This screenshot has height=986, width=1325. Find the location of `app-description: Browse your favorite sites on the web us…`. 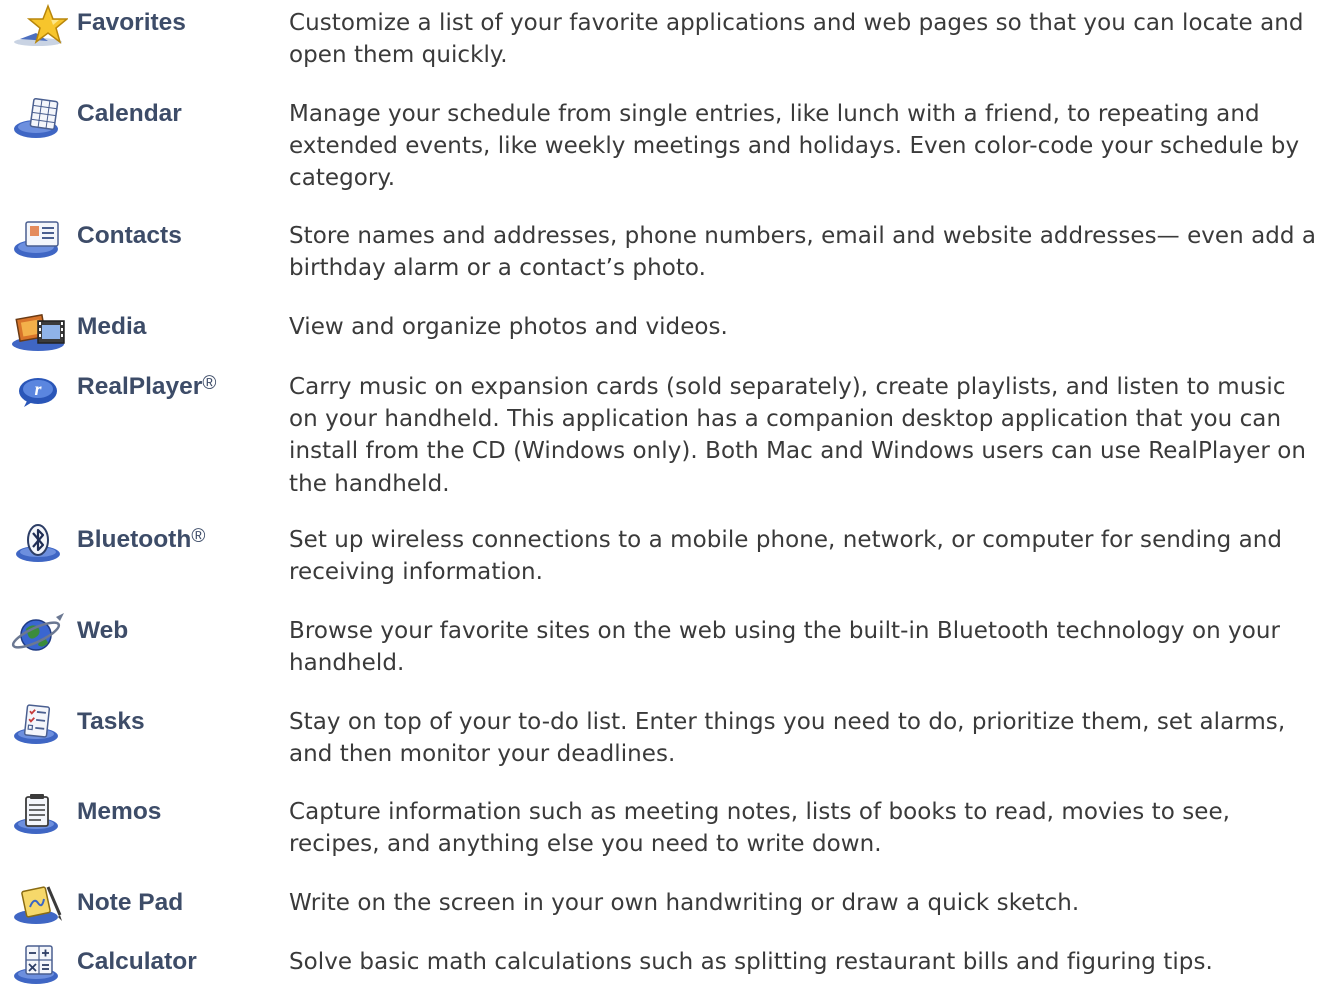

app-description: Browse your favorite sites on the web us… is located at coordinates (784, 647).